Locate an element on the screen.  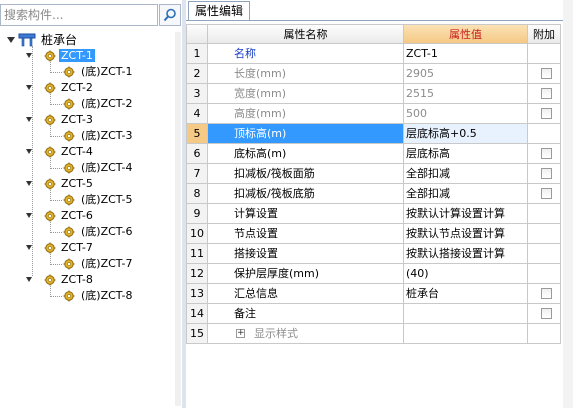
search-button is located at coordinates (170, 15).